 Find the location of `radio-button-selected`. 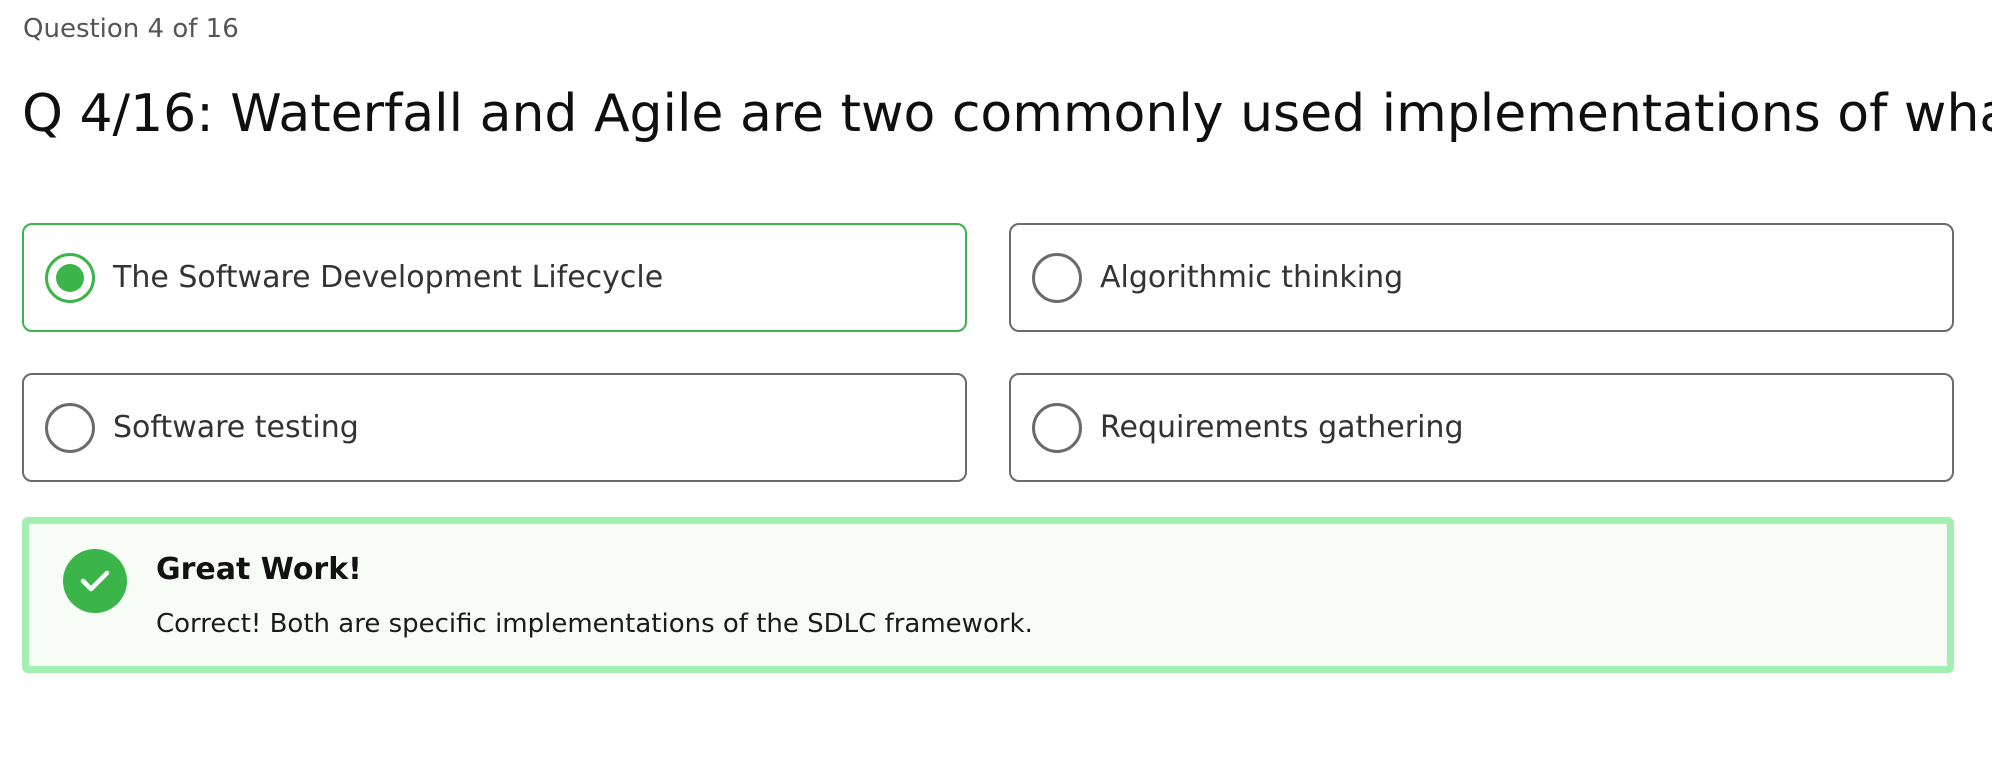

radio-button-selected is located at coordinates (70, 277).